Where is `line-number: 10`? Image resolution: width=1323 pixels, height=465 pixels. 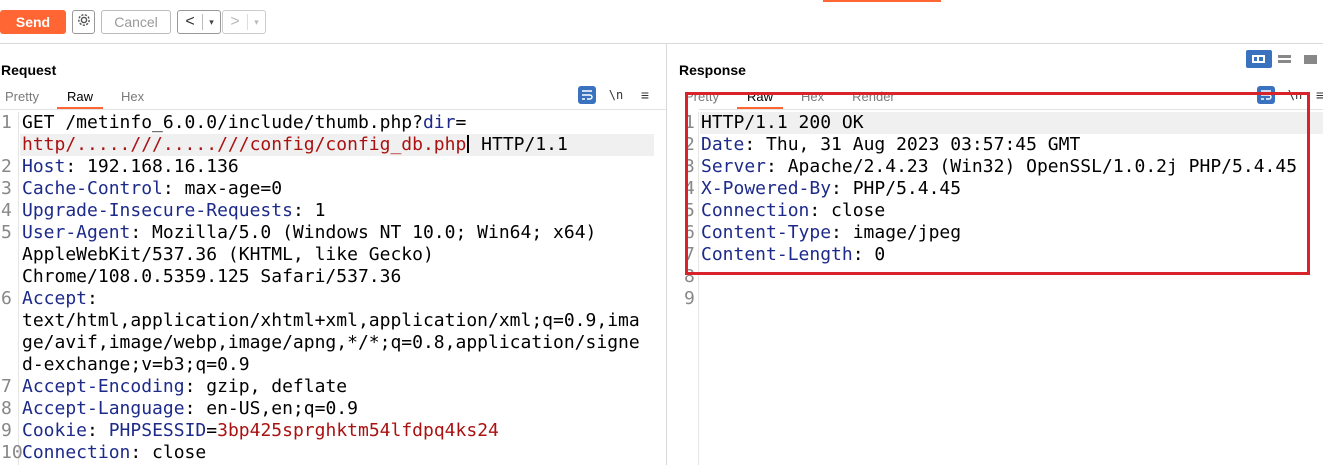
line-number: 10 is located at coordinates (12, 452).